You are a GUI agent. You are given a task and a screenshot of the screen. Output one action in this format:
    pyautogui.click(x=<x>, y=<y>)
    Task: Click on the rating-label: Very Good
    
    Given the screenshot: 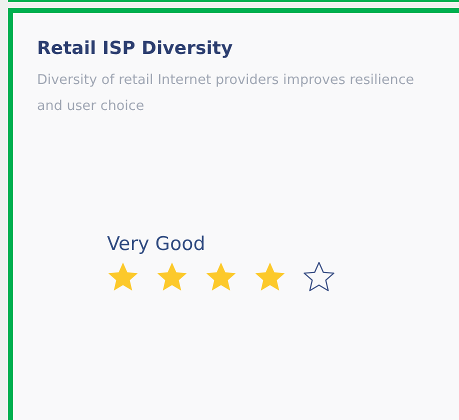 What is the action you would take?
    pyautogui.click(x=156, y=244)
    